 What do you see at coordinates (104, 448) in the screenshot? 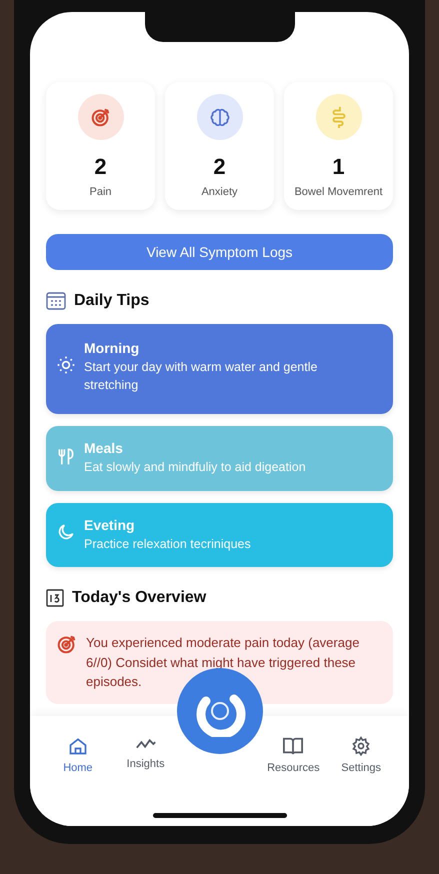
I see `tip-title: Meals` at bounding box center [104, 448].